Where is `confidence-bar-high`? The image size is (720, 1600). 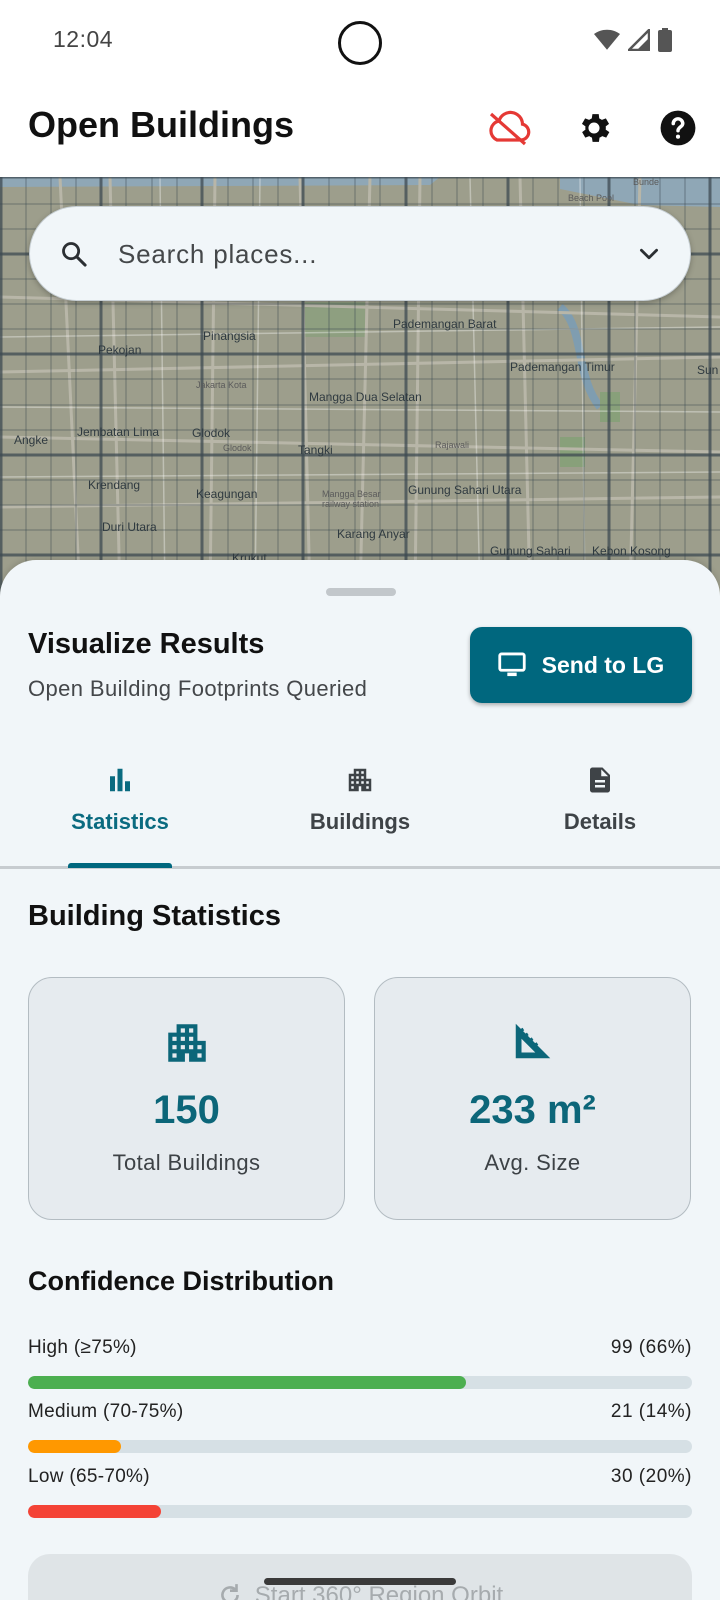
confidence-bar-high is located at coordinates (247, 1382).